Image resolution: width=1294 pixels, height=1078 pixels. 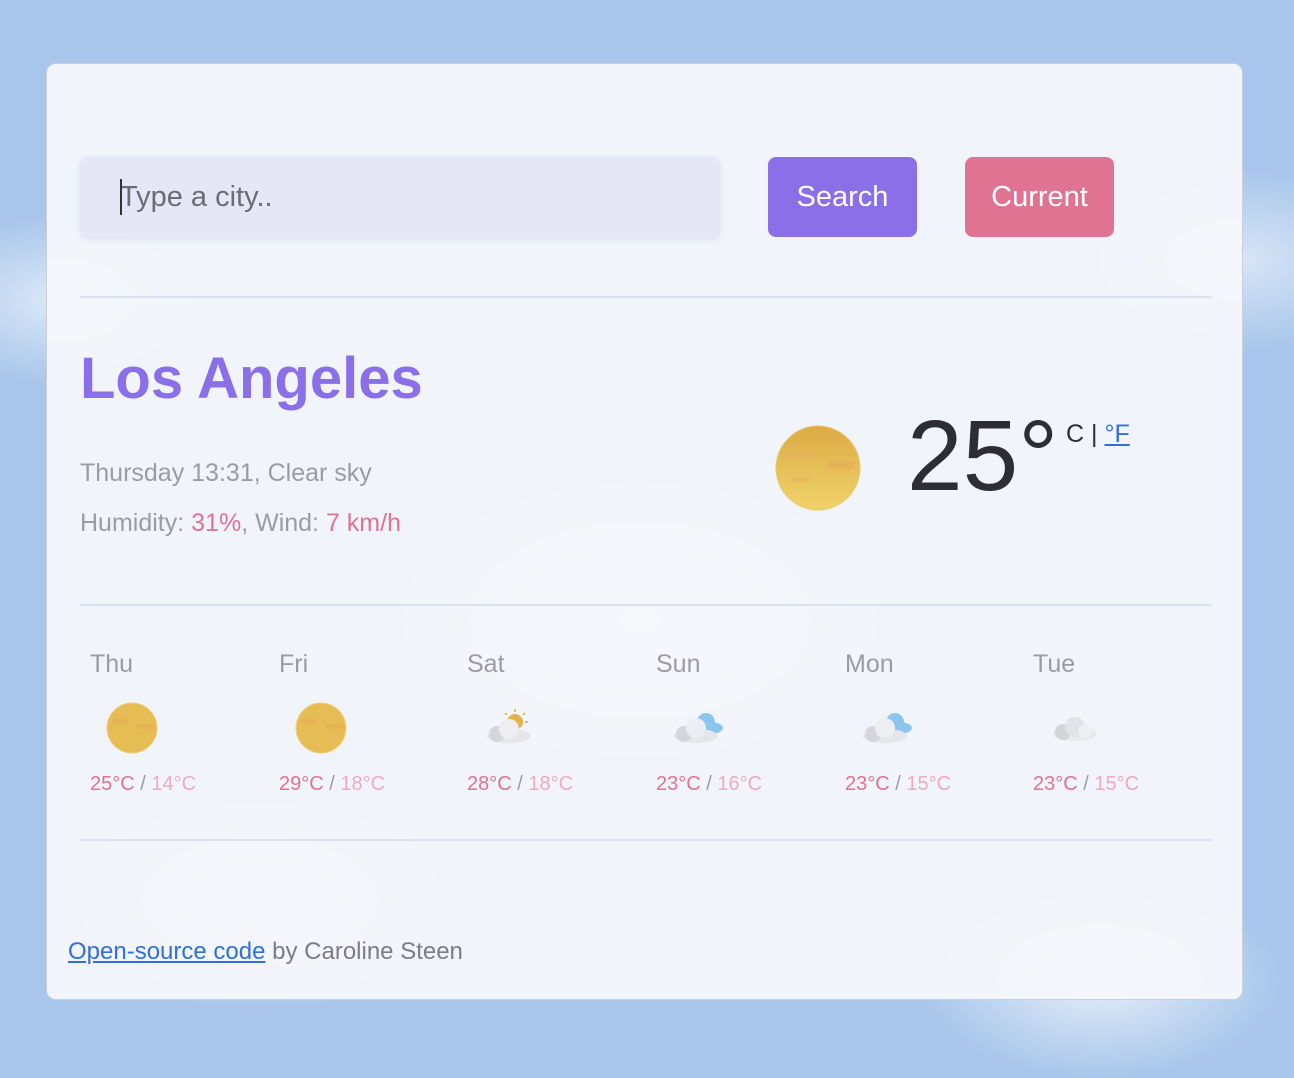 What do you see at coordinates (983, 456) in the screenshot?
I see `current-temperature: 25°` at bounding box center [983, 456].